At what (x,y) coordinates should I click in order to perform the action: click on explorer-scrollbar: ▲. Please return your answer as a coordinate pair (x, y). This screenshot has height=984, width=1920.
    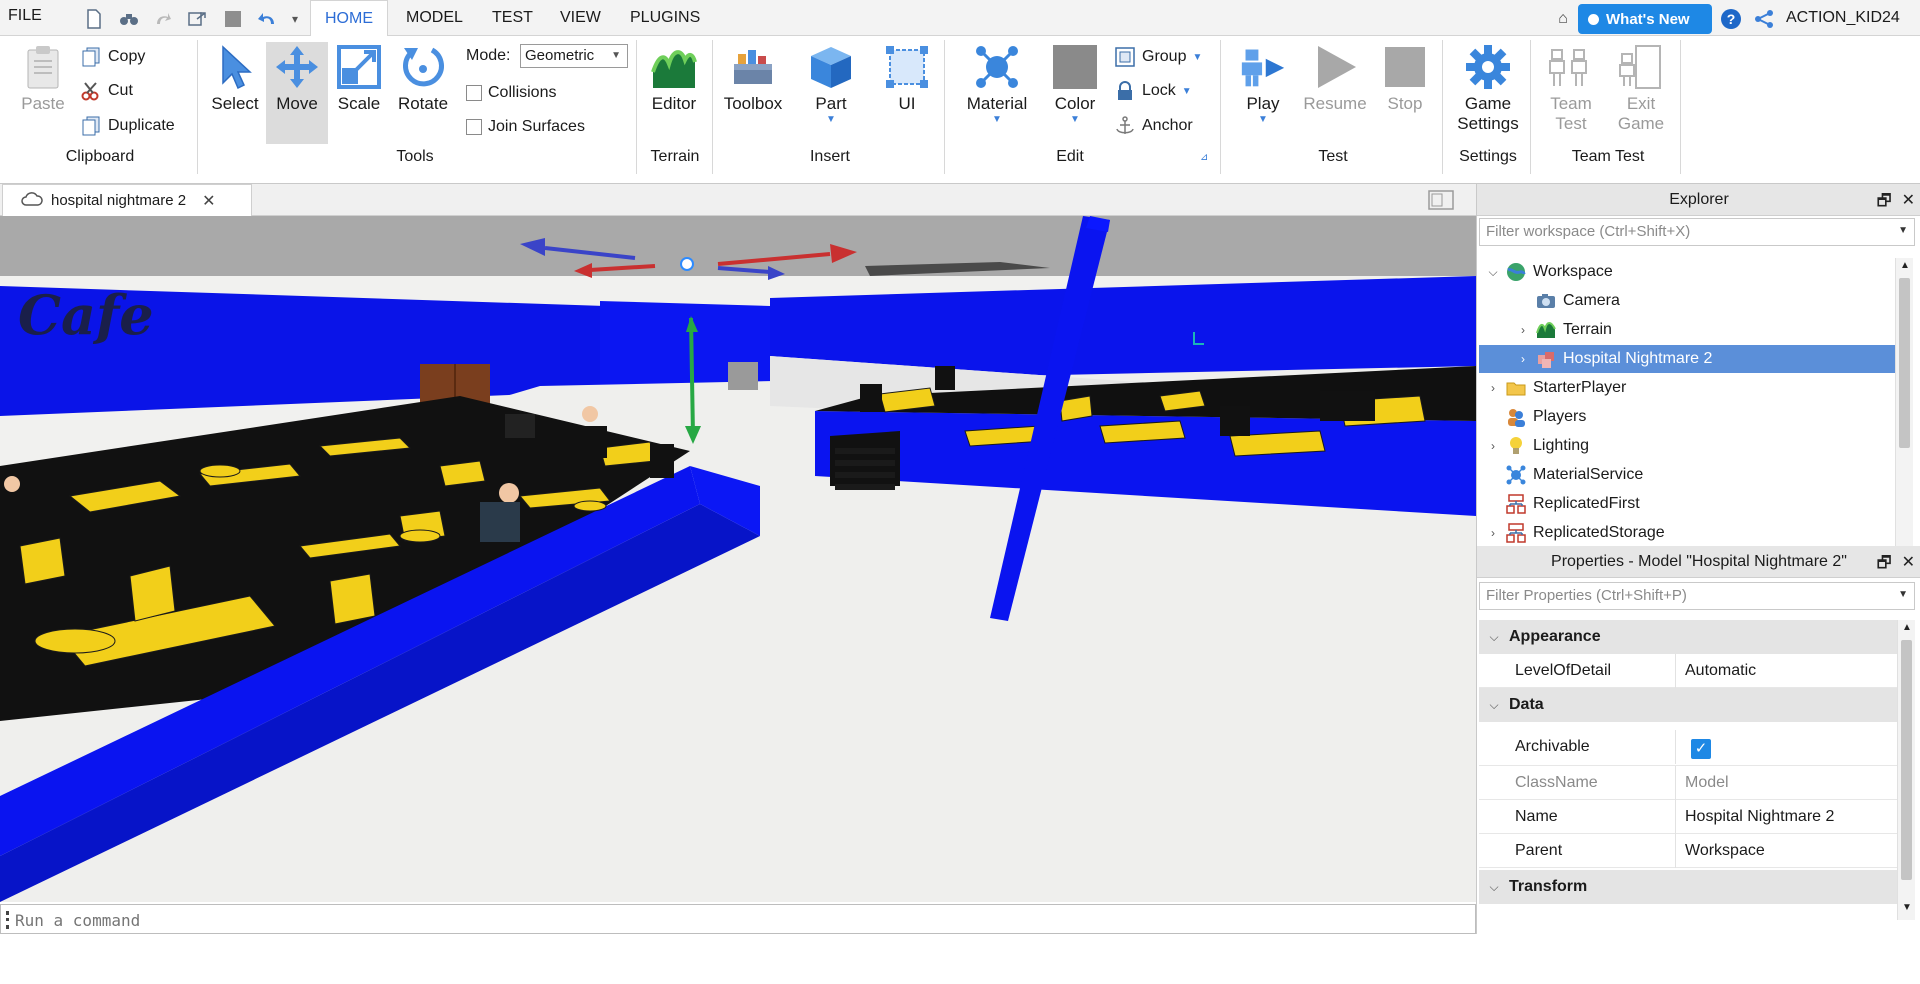
    Looking at the image, I should click on (1904, 403).